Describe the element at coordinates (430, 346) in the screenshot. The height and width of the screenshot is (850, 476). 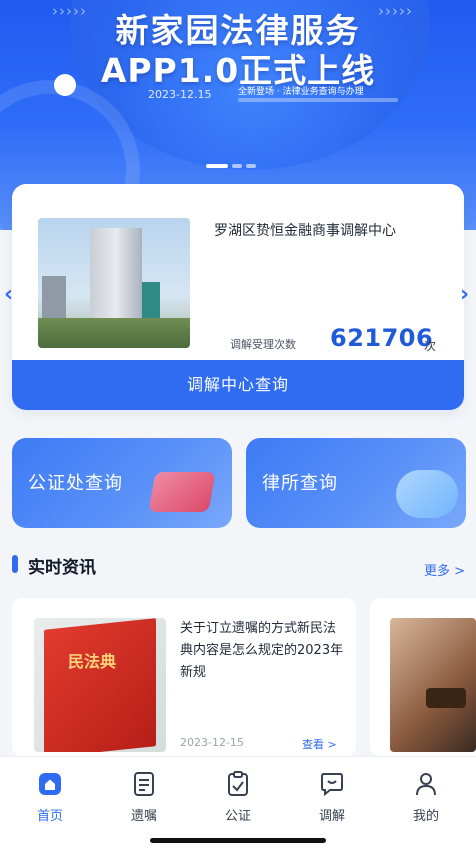
I see `count-unit: 次` at that location.